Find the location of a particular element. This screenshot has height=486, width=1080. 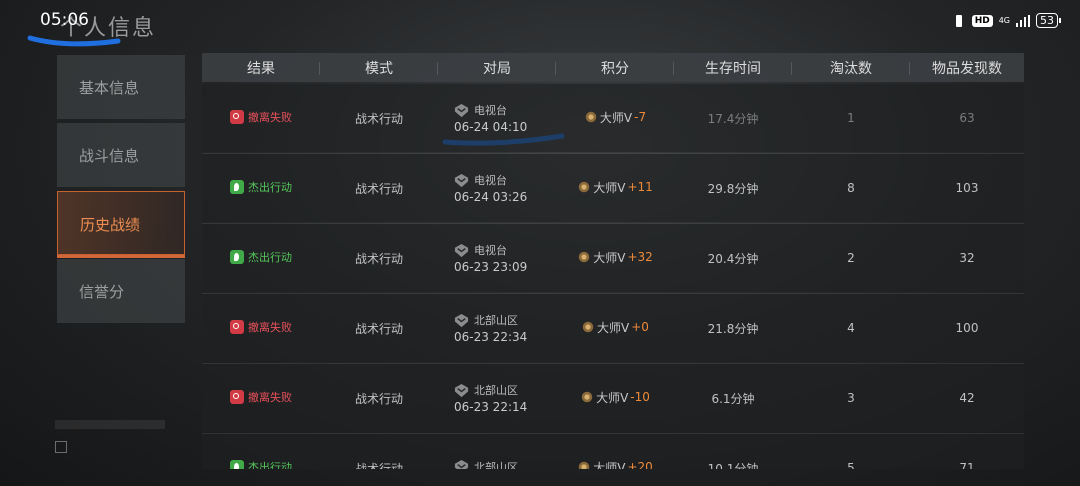

sidebar-item-credit-score: 信誉分 is located at coordinates (121, 291).